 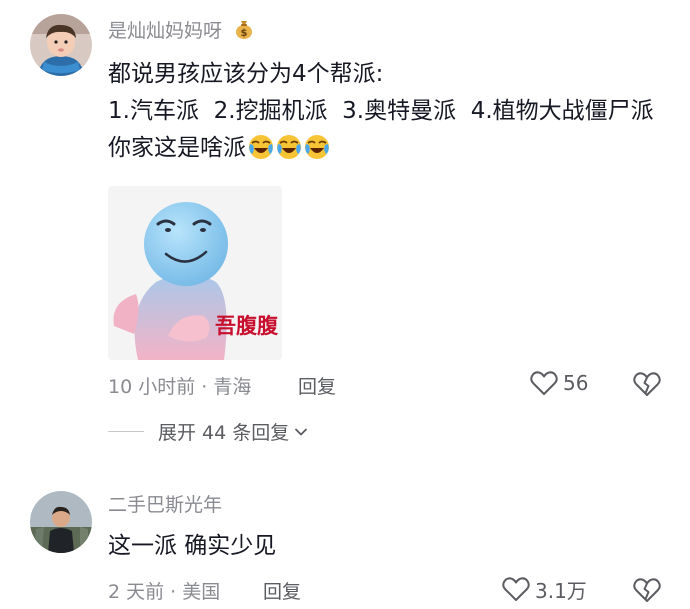 I want to click on like-button: 56, so click(x=558, y=383).